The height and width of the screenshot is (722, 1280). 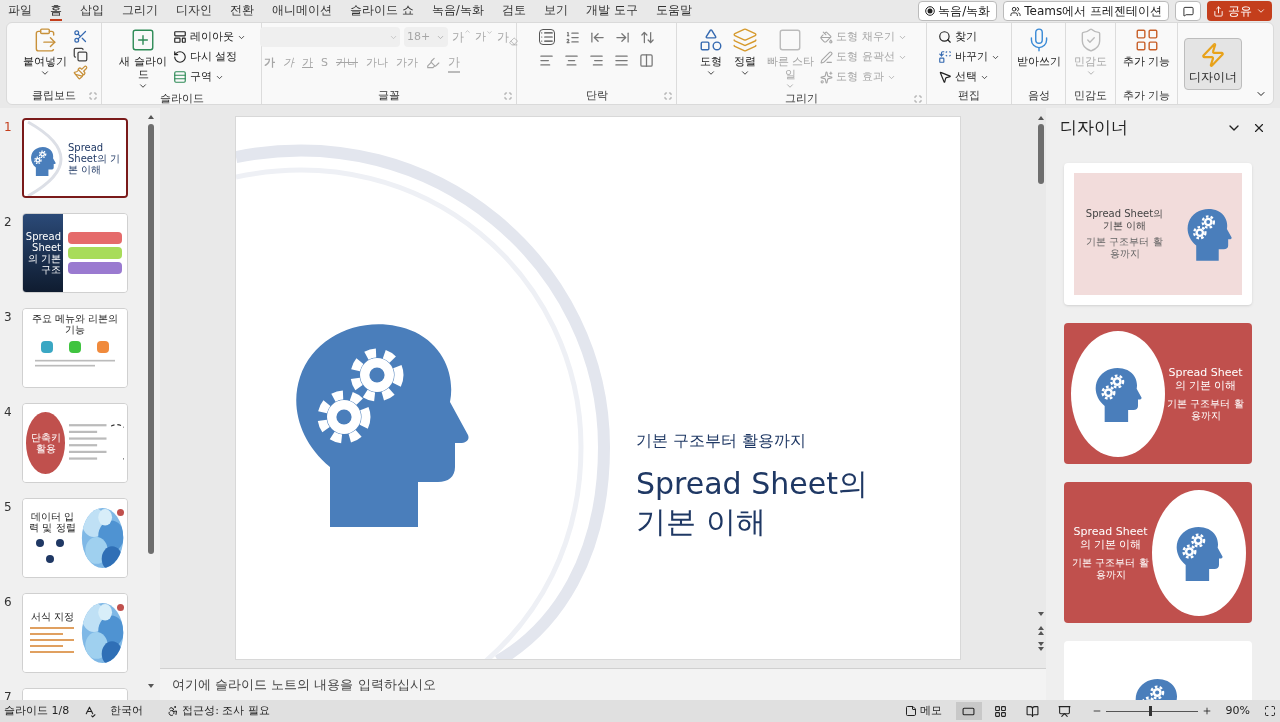 What do you see at coordinates (1237, 711) in the screenshot?
I see `zoom-level: 90%` at bounding box center [1237, 711].